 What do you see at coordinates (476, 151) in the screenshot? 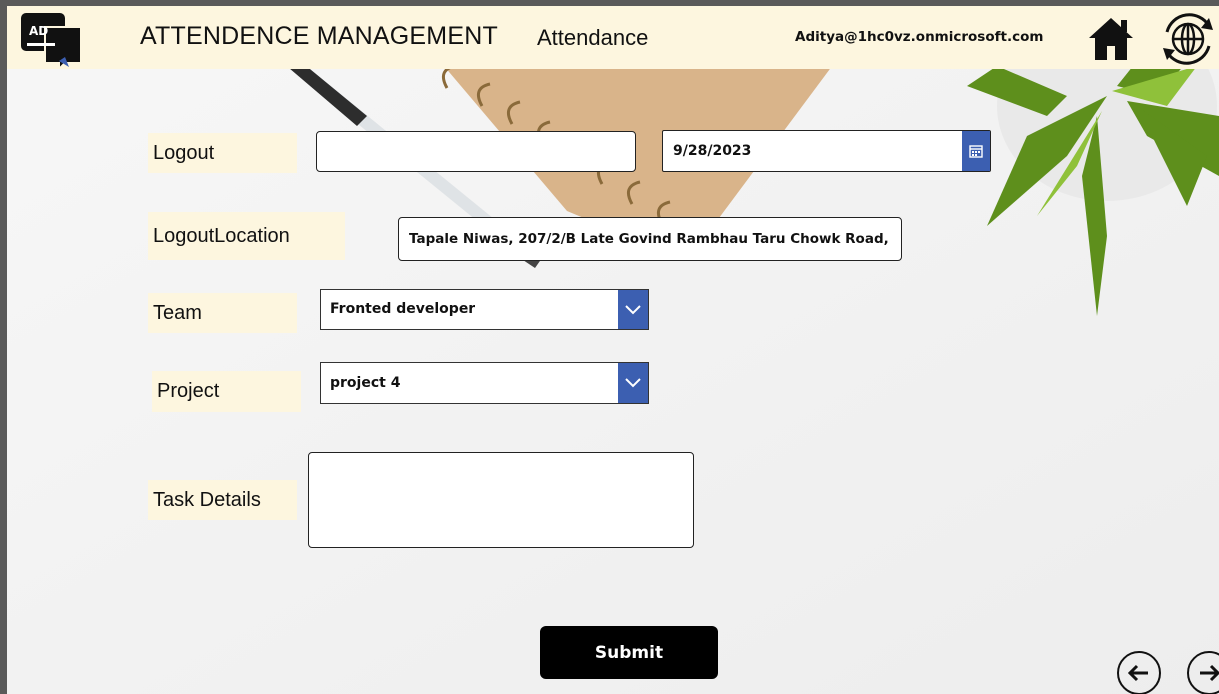
I see `logout-time-input` at bounding box center [476, 151].